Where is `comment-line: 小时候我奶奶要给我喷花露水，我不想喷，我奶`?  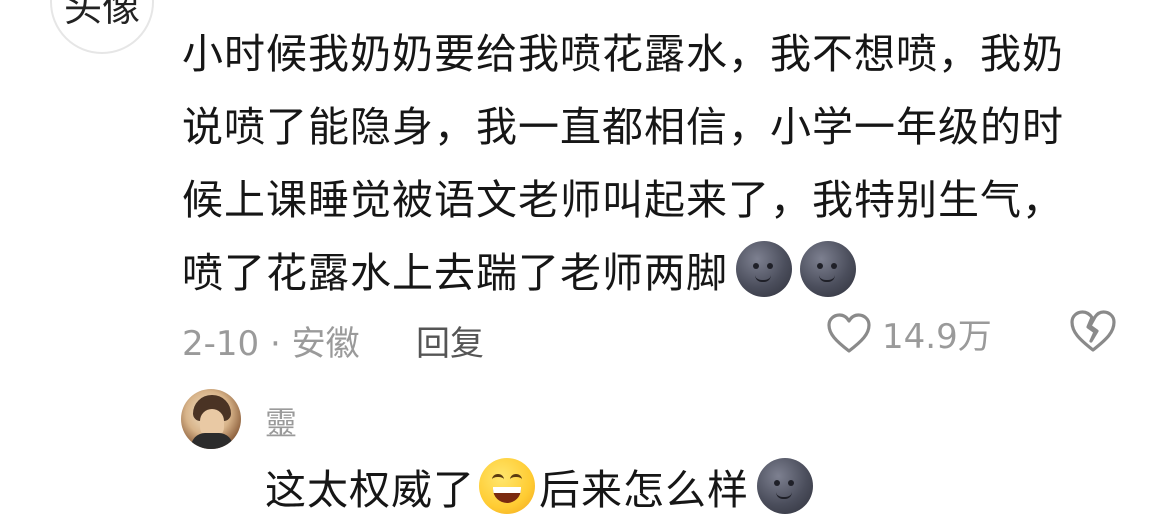
comment-line: 小时候我奶奶要给我喷花露水，我不想喷，我奶 is located at coordinates (623, 54).